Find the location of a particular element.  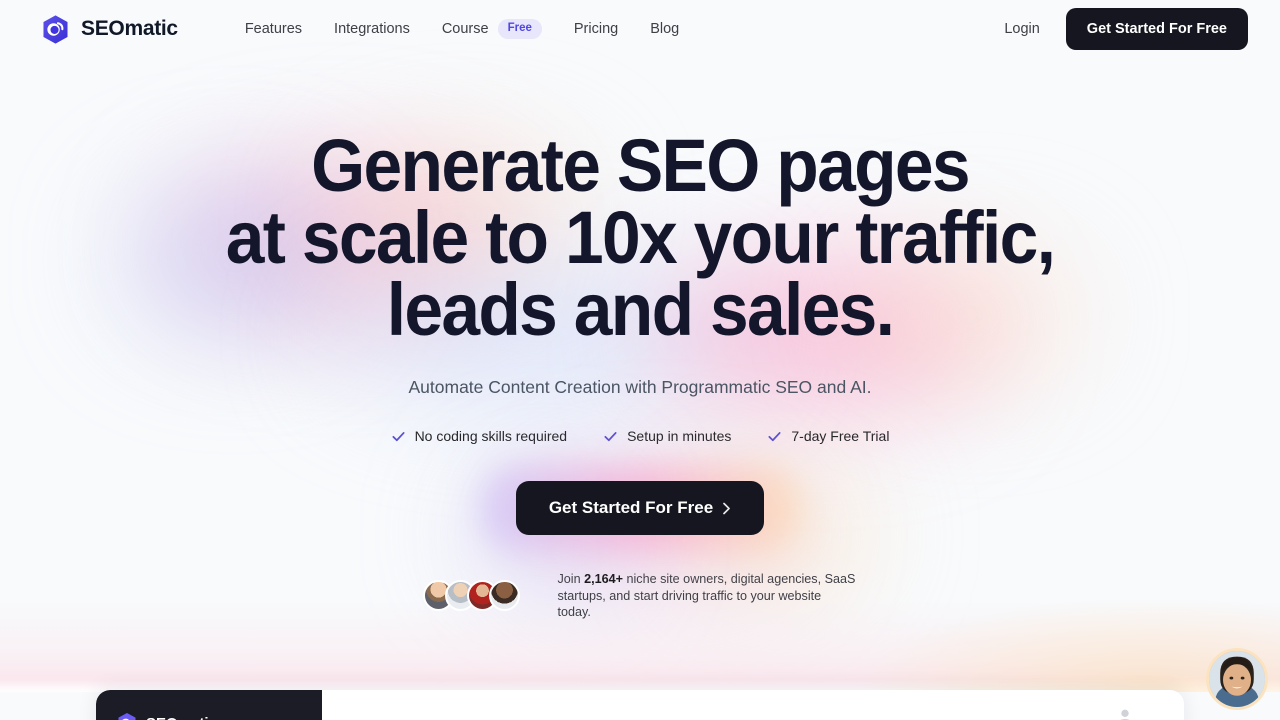

feature-item: 7-day Free Trial is located at coordinates (828, 436).